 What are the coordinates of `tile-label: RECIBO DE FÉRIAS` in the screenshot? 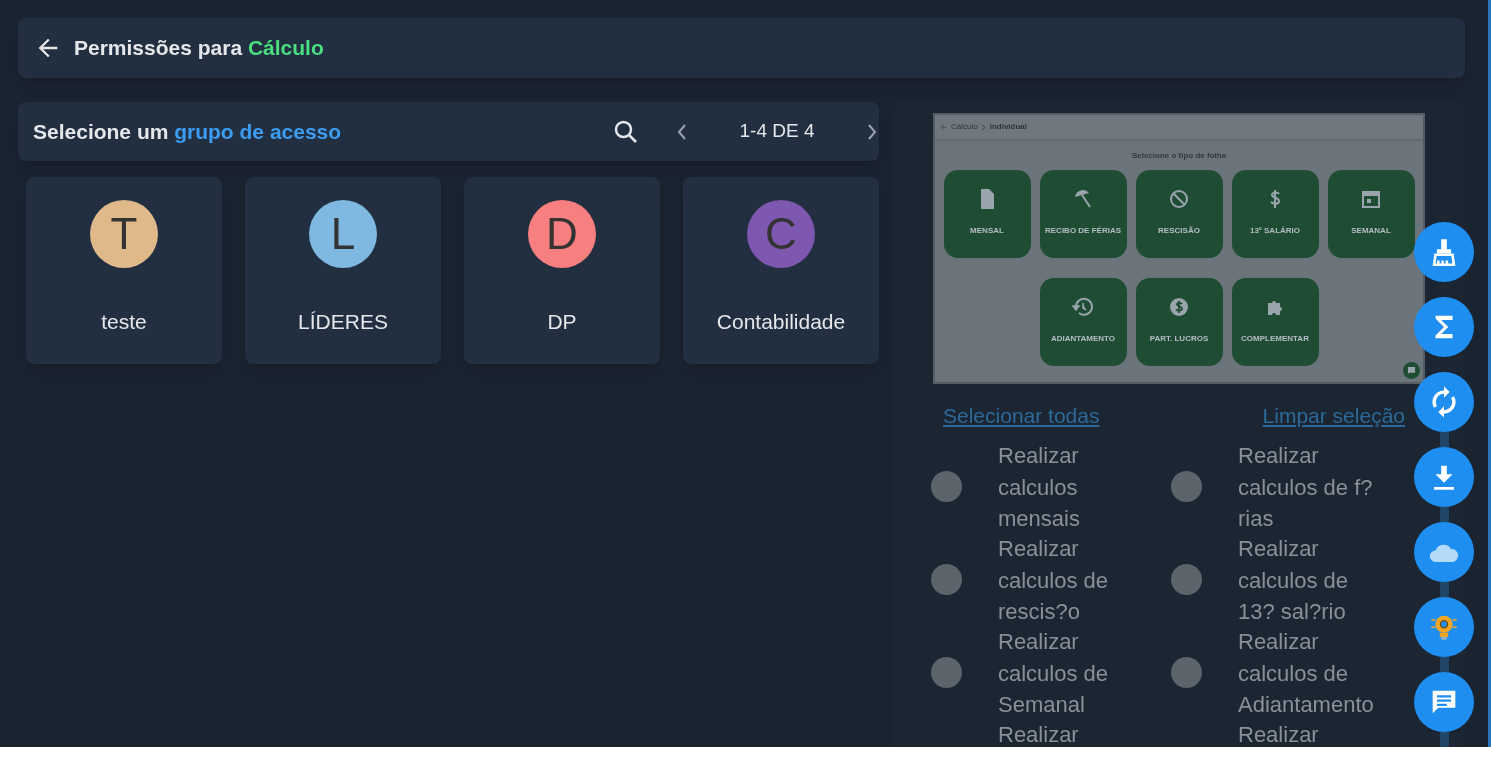 It's located at (1083, 231).